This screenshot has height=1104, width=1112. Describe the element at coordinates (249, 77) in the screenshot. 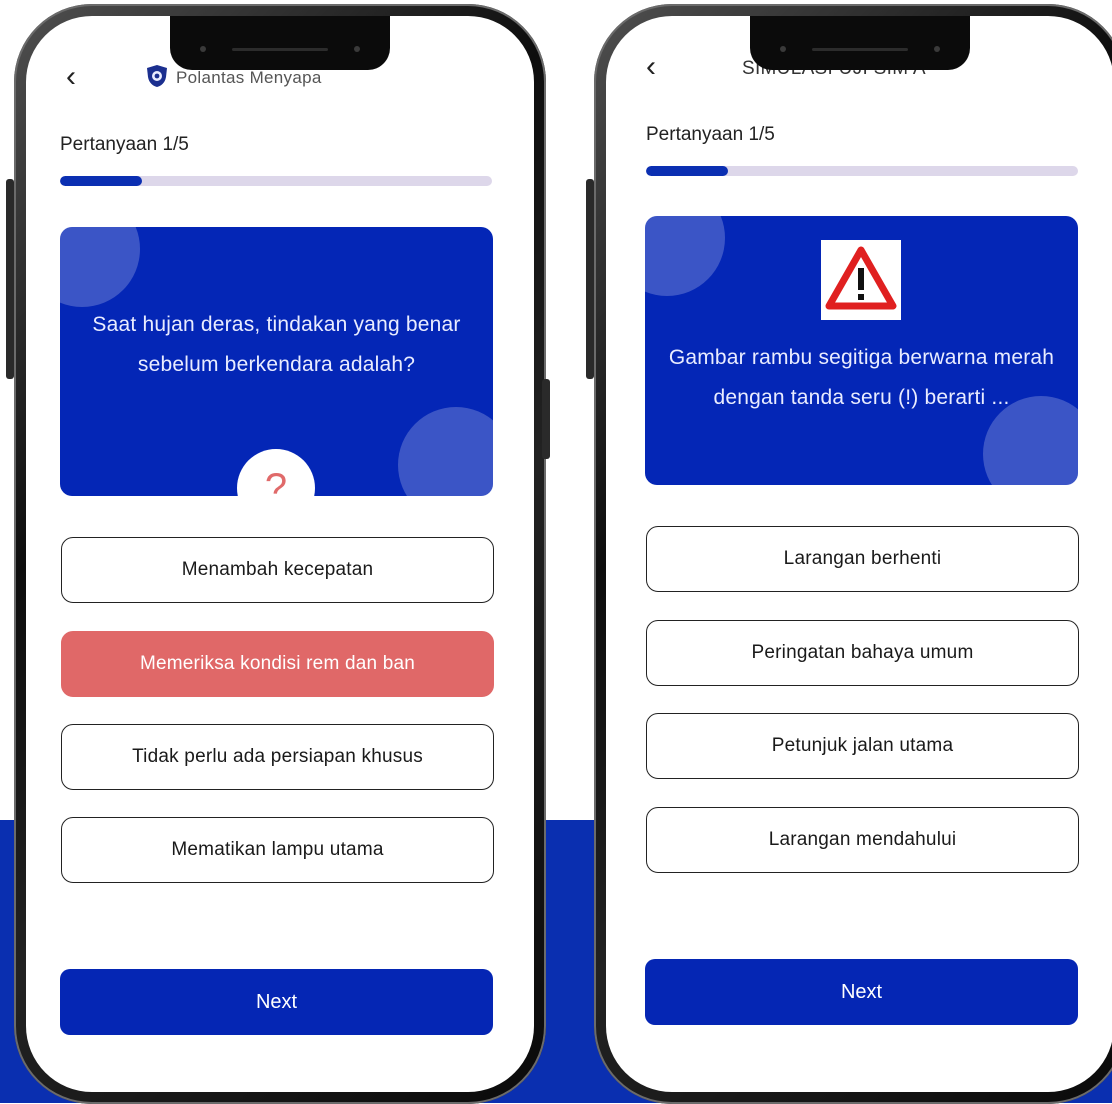

I see `app-title: Polantas Menyapa` at that location.